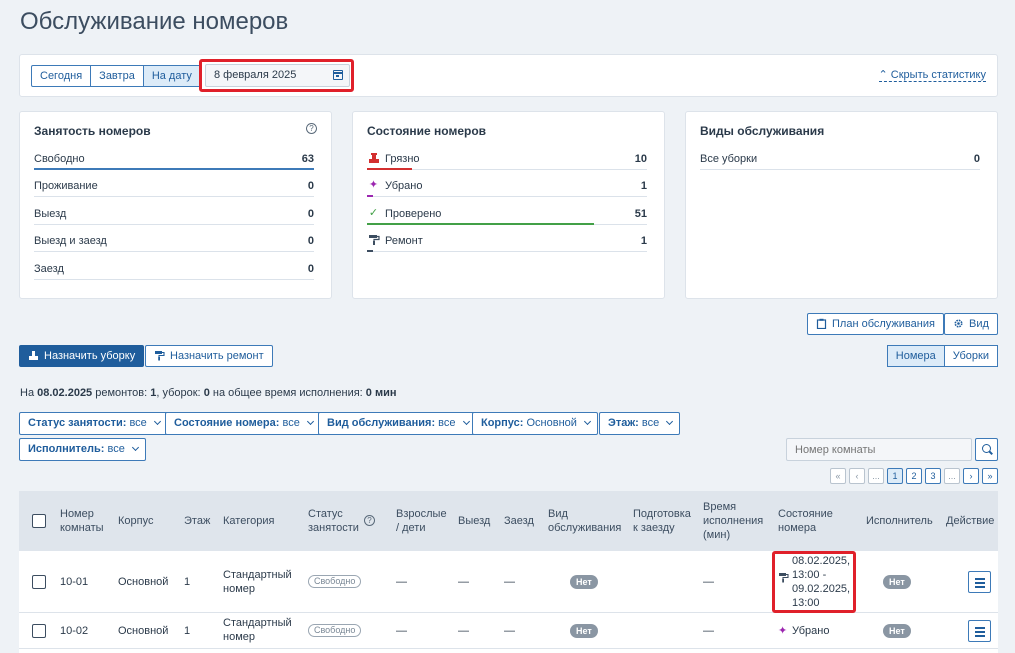 The height and width of the screenshot is (653, 1015). Describe the element at coordinates (507, 187) in the screenshot. I see `room-state-row: ✦ Убрано 1` at that location.